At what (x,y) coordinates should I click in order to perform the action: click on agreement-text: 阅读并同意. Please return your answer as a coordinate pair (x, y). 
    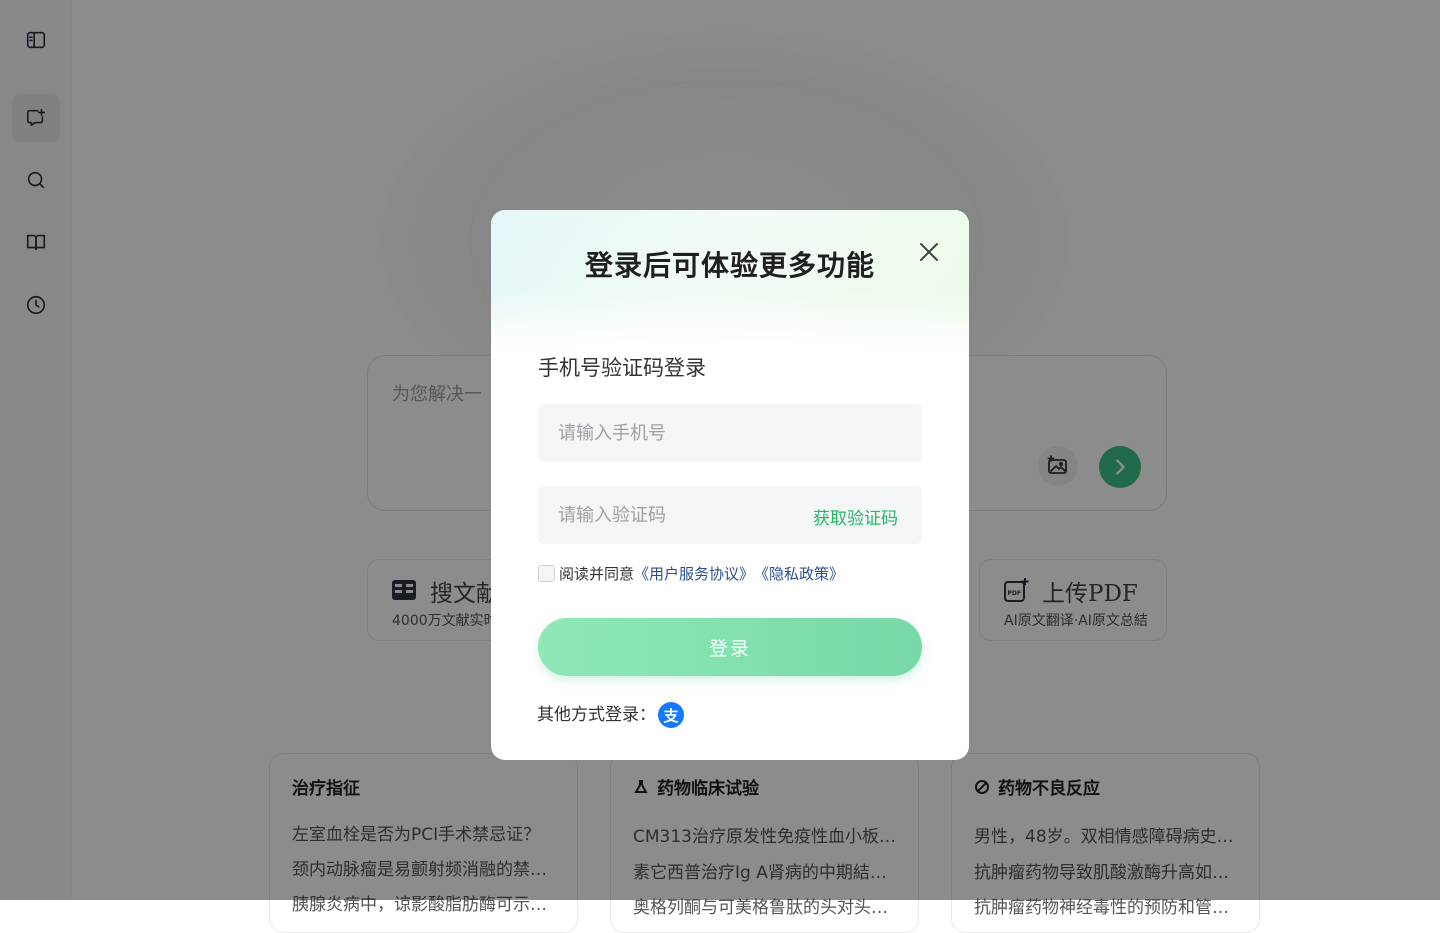
    Looking at the image, I should click on (597, 574).